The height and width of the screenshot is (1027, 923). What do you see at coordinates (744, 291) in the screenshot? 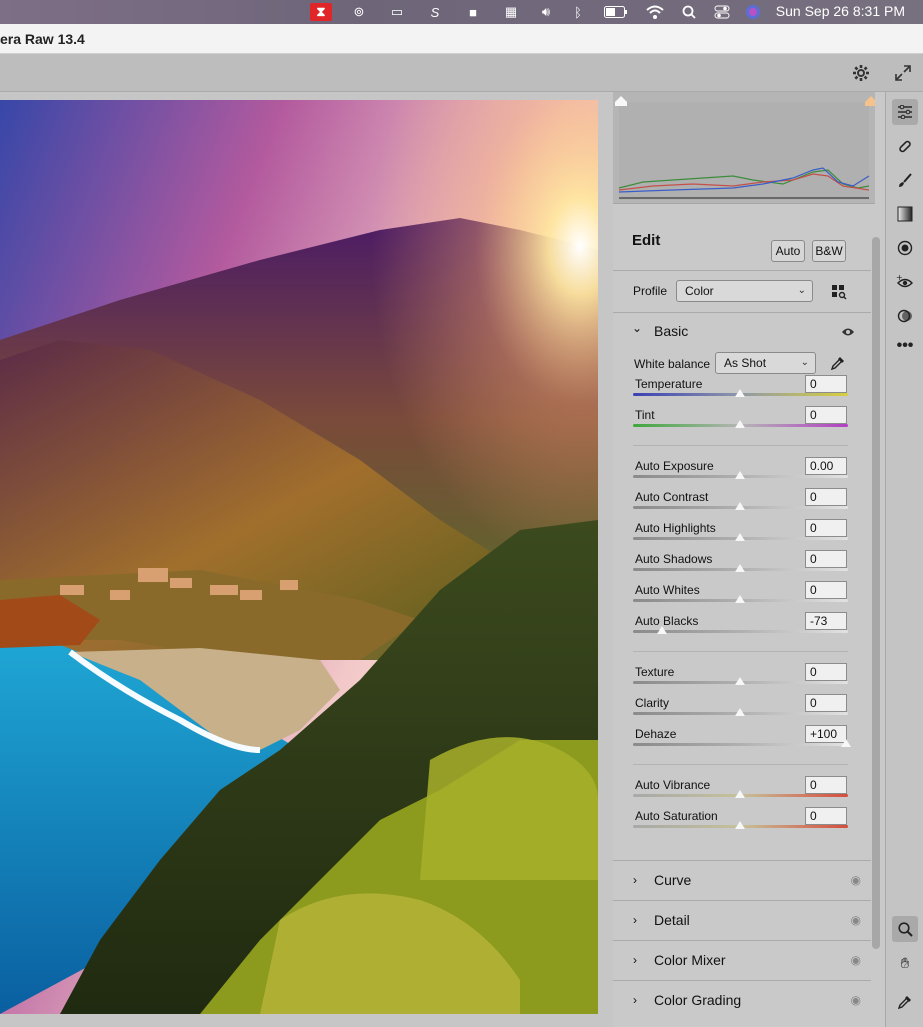
I see `profile-select: Color ⌄` at bounding box center [744, 291].